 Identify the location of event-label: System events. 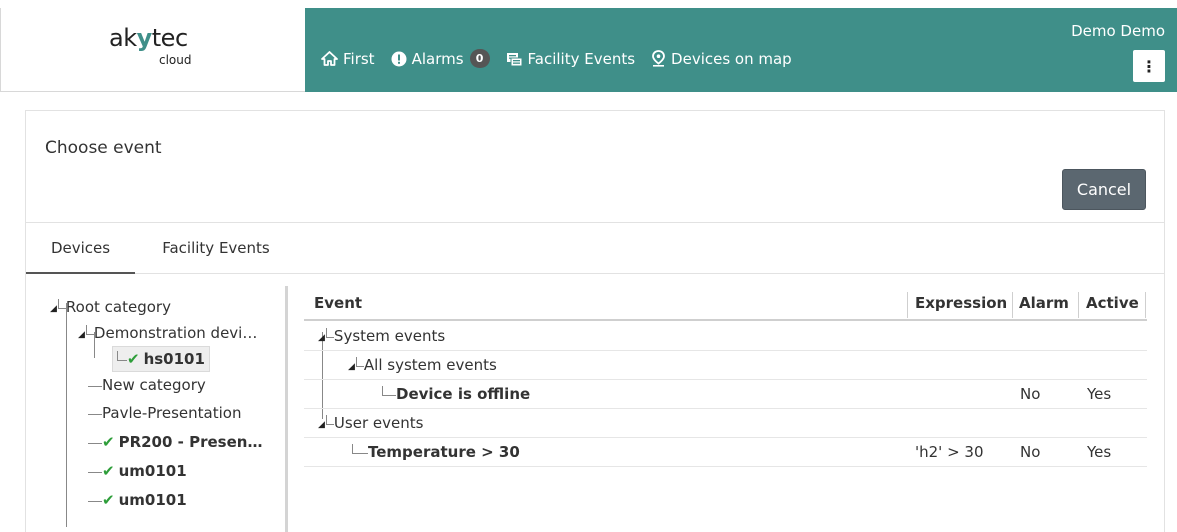
(389, 336).